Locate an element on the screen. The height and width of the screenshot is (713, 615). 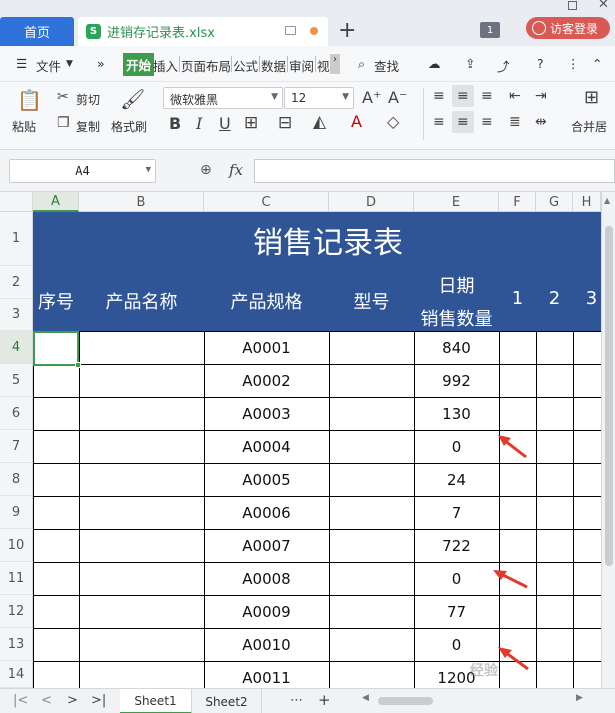
menu-file: 文件 is located at coordinates (48, 65).